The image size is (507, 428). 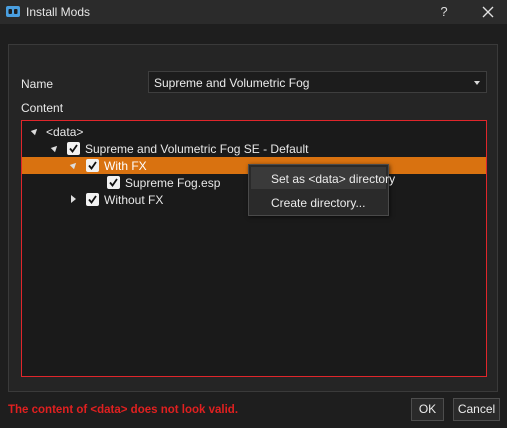 What do you see at coordinates (317, 82) in the screenshot?
I see `name-combobox: Supreme and Volumetric Fog` at bounding box center [317, 82].